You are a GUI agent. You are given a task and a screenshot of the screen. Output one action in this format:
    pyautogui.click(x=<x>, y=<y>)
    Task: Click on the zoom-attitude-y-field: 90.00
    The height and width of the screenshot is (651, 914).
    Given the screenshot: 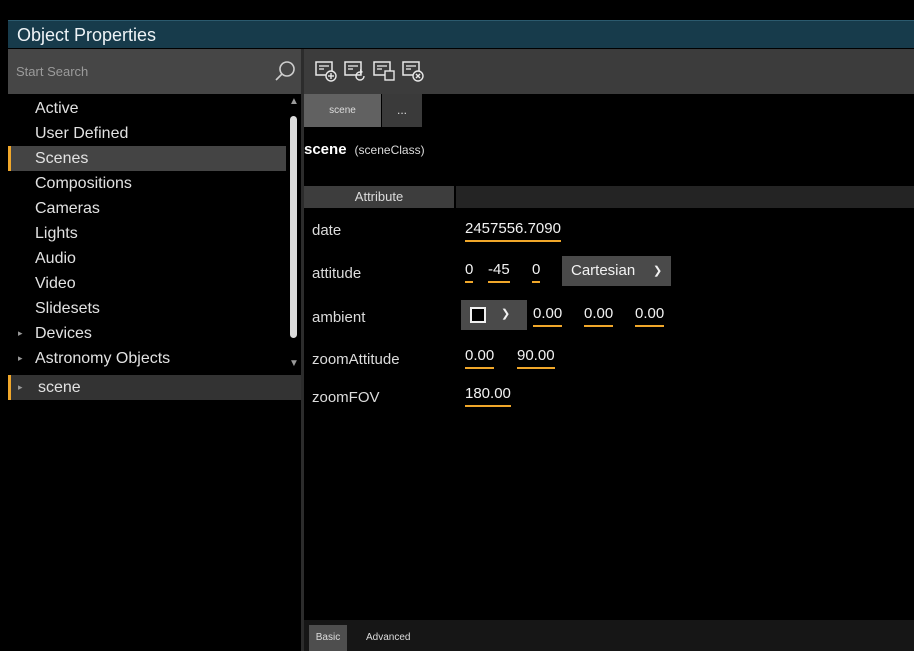 What is the action you would take?
    pyautogui.click(x=536, y=358)
    